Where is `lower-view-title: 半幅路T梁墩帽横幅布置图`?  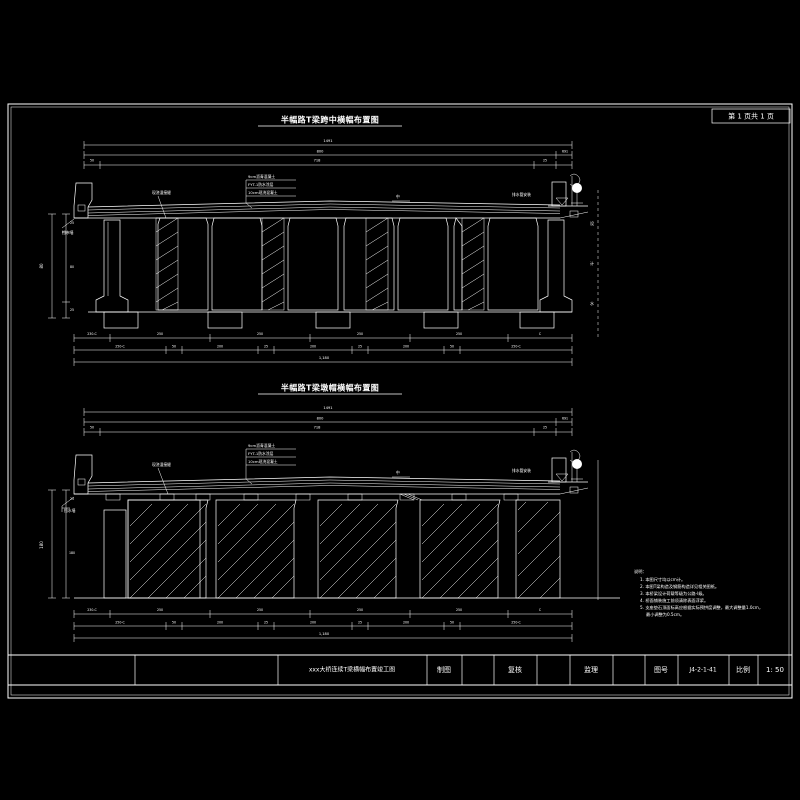
lower-view-title: 半幅路T梁墩帽横幅布置图 is located at coordinates (330, 388).